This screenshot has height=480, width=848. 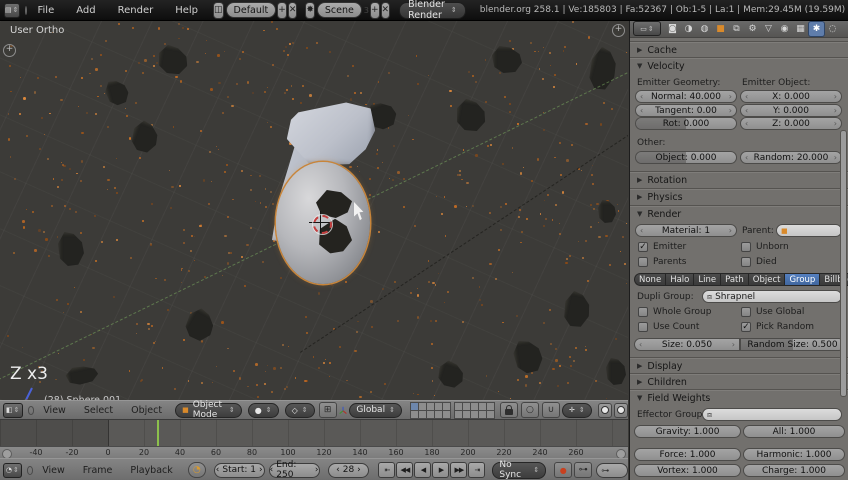 I want to click on panel-display: ▶ Display, so click(x=739, y=365).